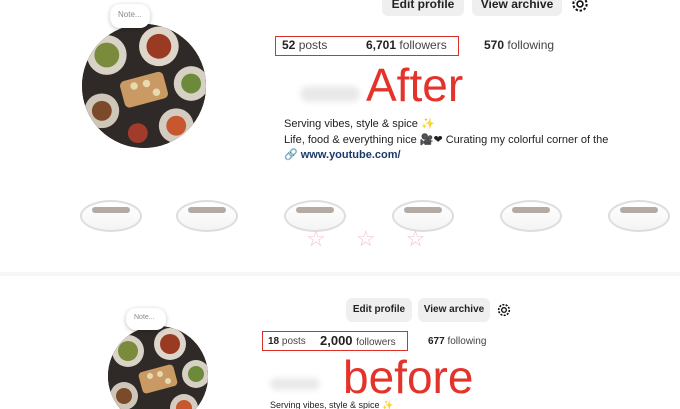 The image size is (680, 409). I want to click on after-annotation-label: After, so click(415, 85).